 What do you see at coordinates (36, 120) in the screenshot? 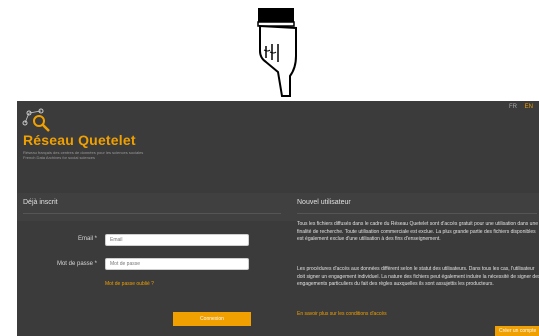
I see `magnifier-network-icon` at bounding box center [36, 120].